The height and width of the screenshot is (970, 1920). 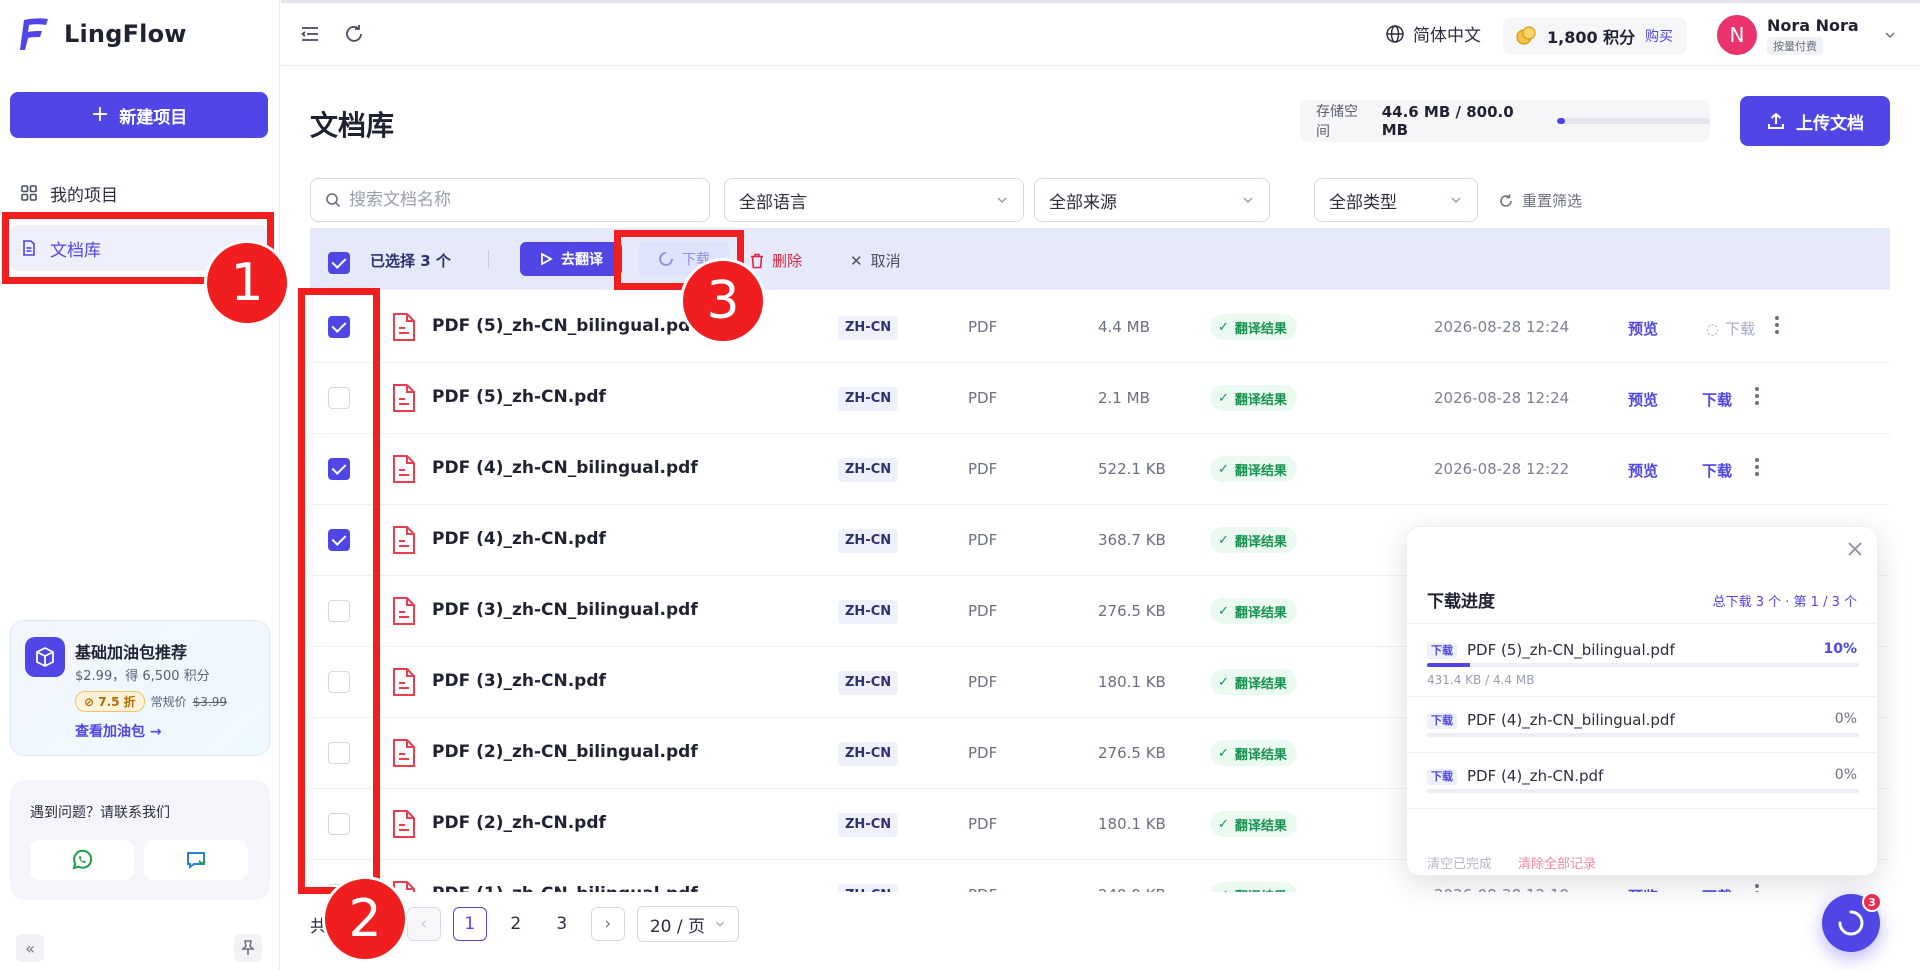 What do you see at coordinates (45, 657) in the screenshot?
I see `package-icon` at bounding box center [45, 657].